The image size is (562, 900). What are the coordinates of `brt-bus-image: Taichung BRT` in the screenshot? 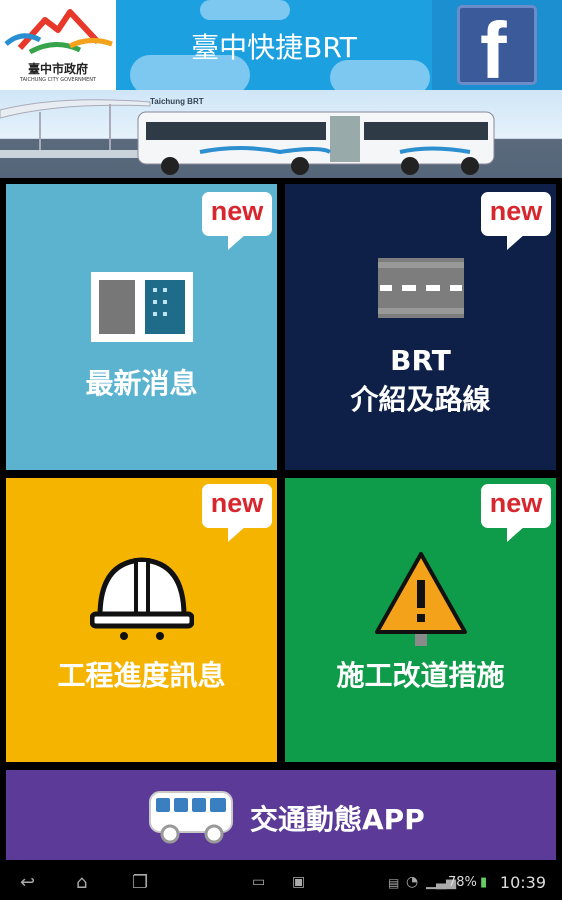 It's located at (247, 136).